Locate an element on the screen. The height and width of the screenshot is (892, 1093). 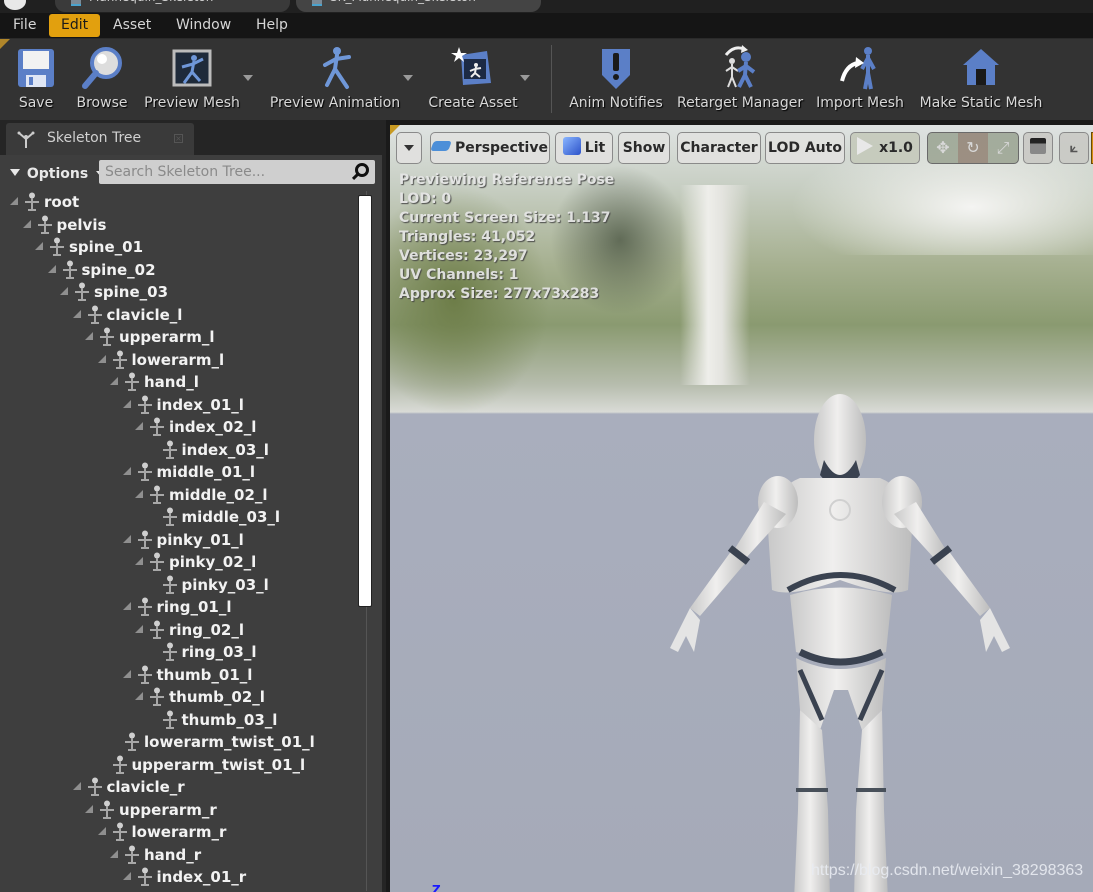
bone-name: spine_02 is located at coordinates (118, 269).